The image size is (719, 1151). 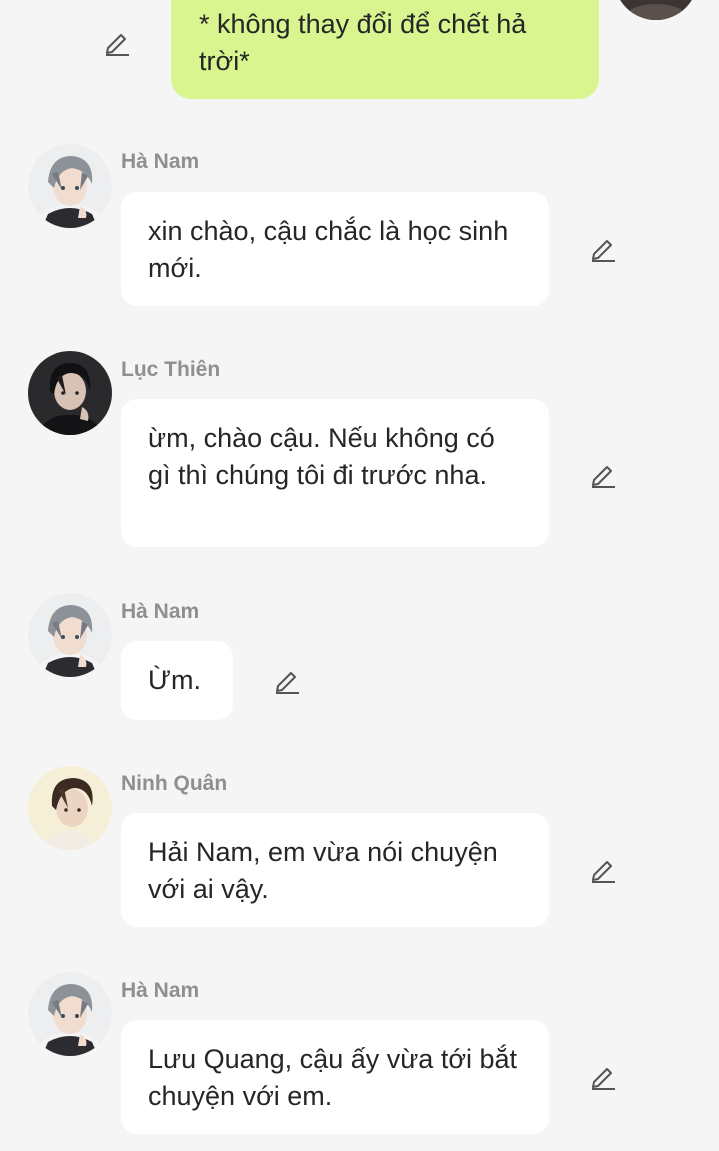 I want to click on message-bubble: Ừm., so click(x=177, y=680).